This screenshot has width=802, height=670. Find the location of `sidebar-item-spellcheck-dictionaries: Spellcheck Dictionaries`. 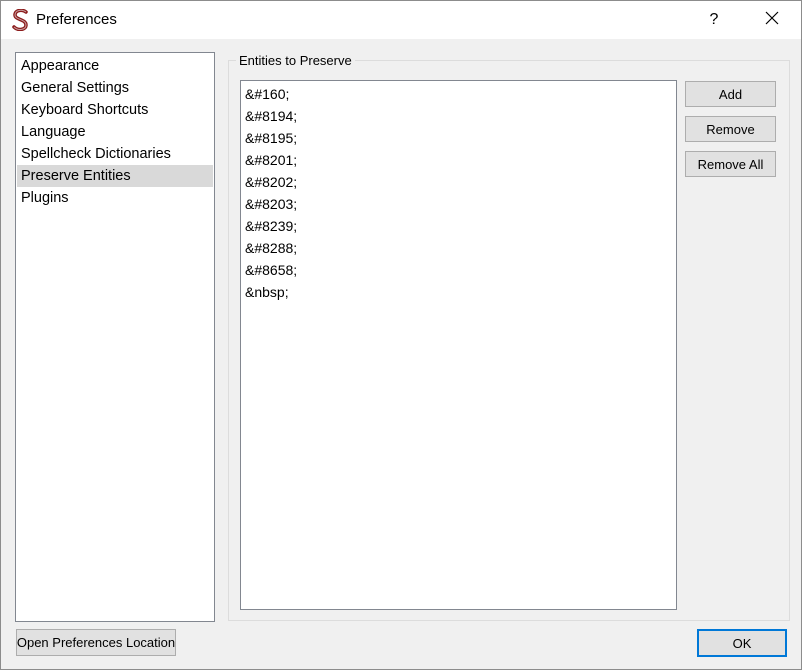

sidebar-item-spellcheck-dictionaries: Spellcheck Dictionaries is located at coordinates (115, 154).